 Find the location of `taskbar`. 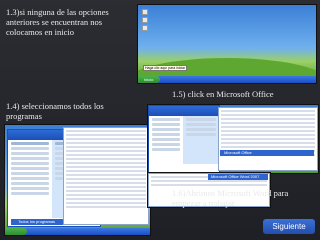

taskbar is located at coordinates (227, 79).